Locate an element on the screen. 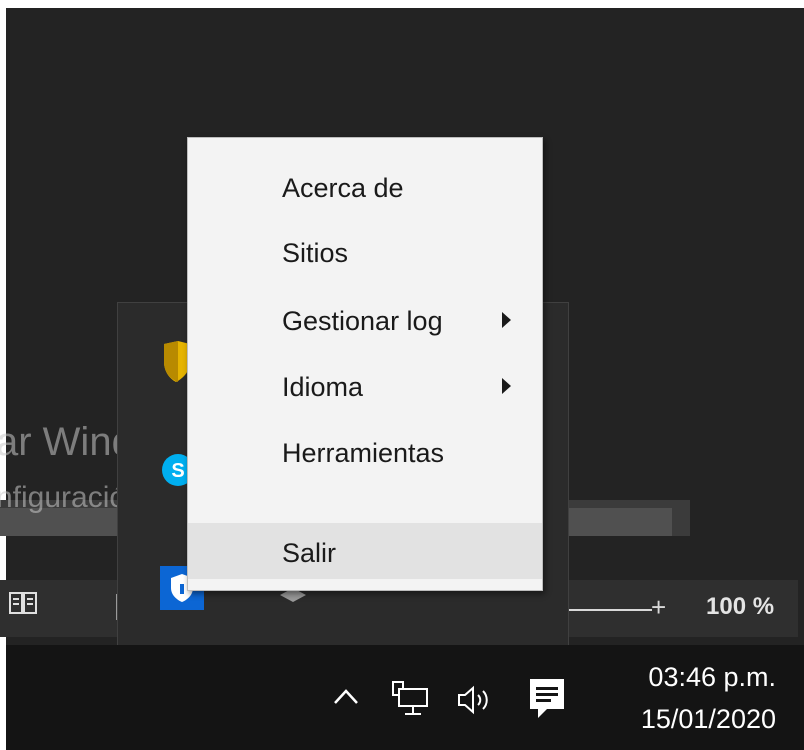 The height and width of the screenshot is (750, 804). menu-item-label: Gestionar log is located at coordinates (362, 321).